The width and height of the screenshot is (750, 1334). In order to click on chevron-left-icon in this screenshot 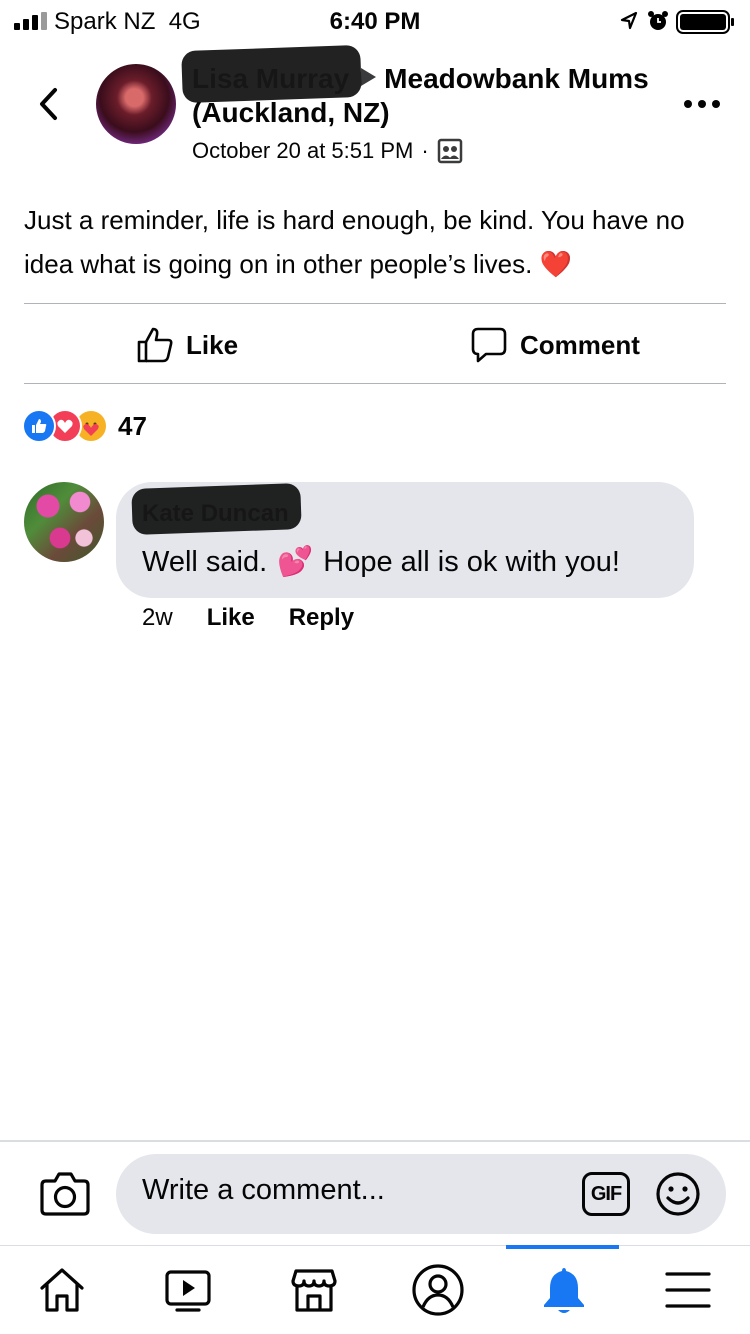, I will do `click(48, 104)`.